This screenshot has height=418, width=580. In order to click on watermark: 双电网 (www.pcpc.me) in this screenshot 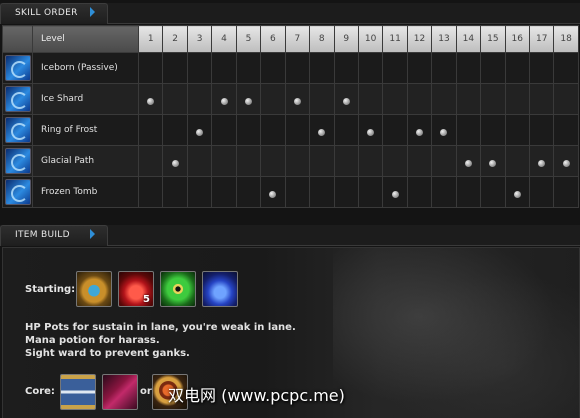, I will do `click(256, 395)`.